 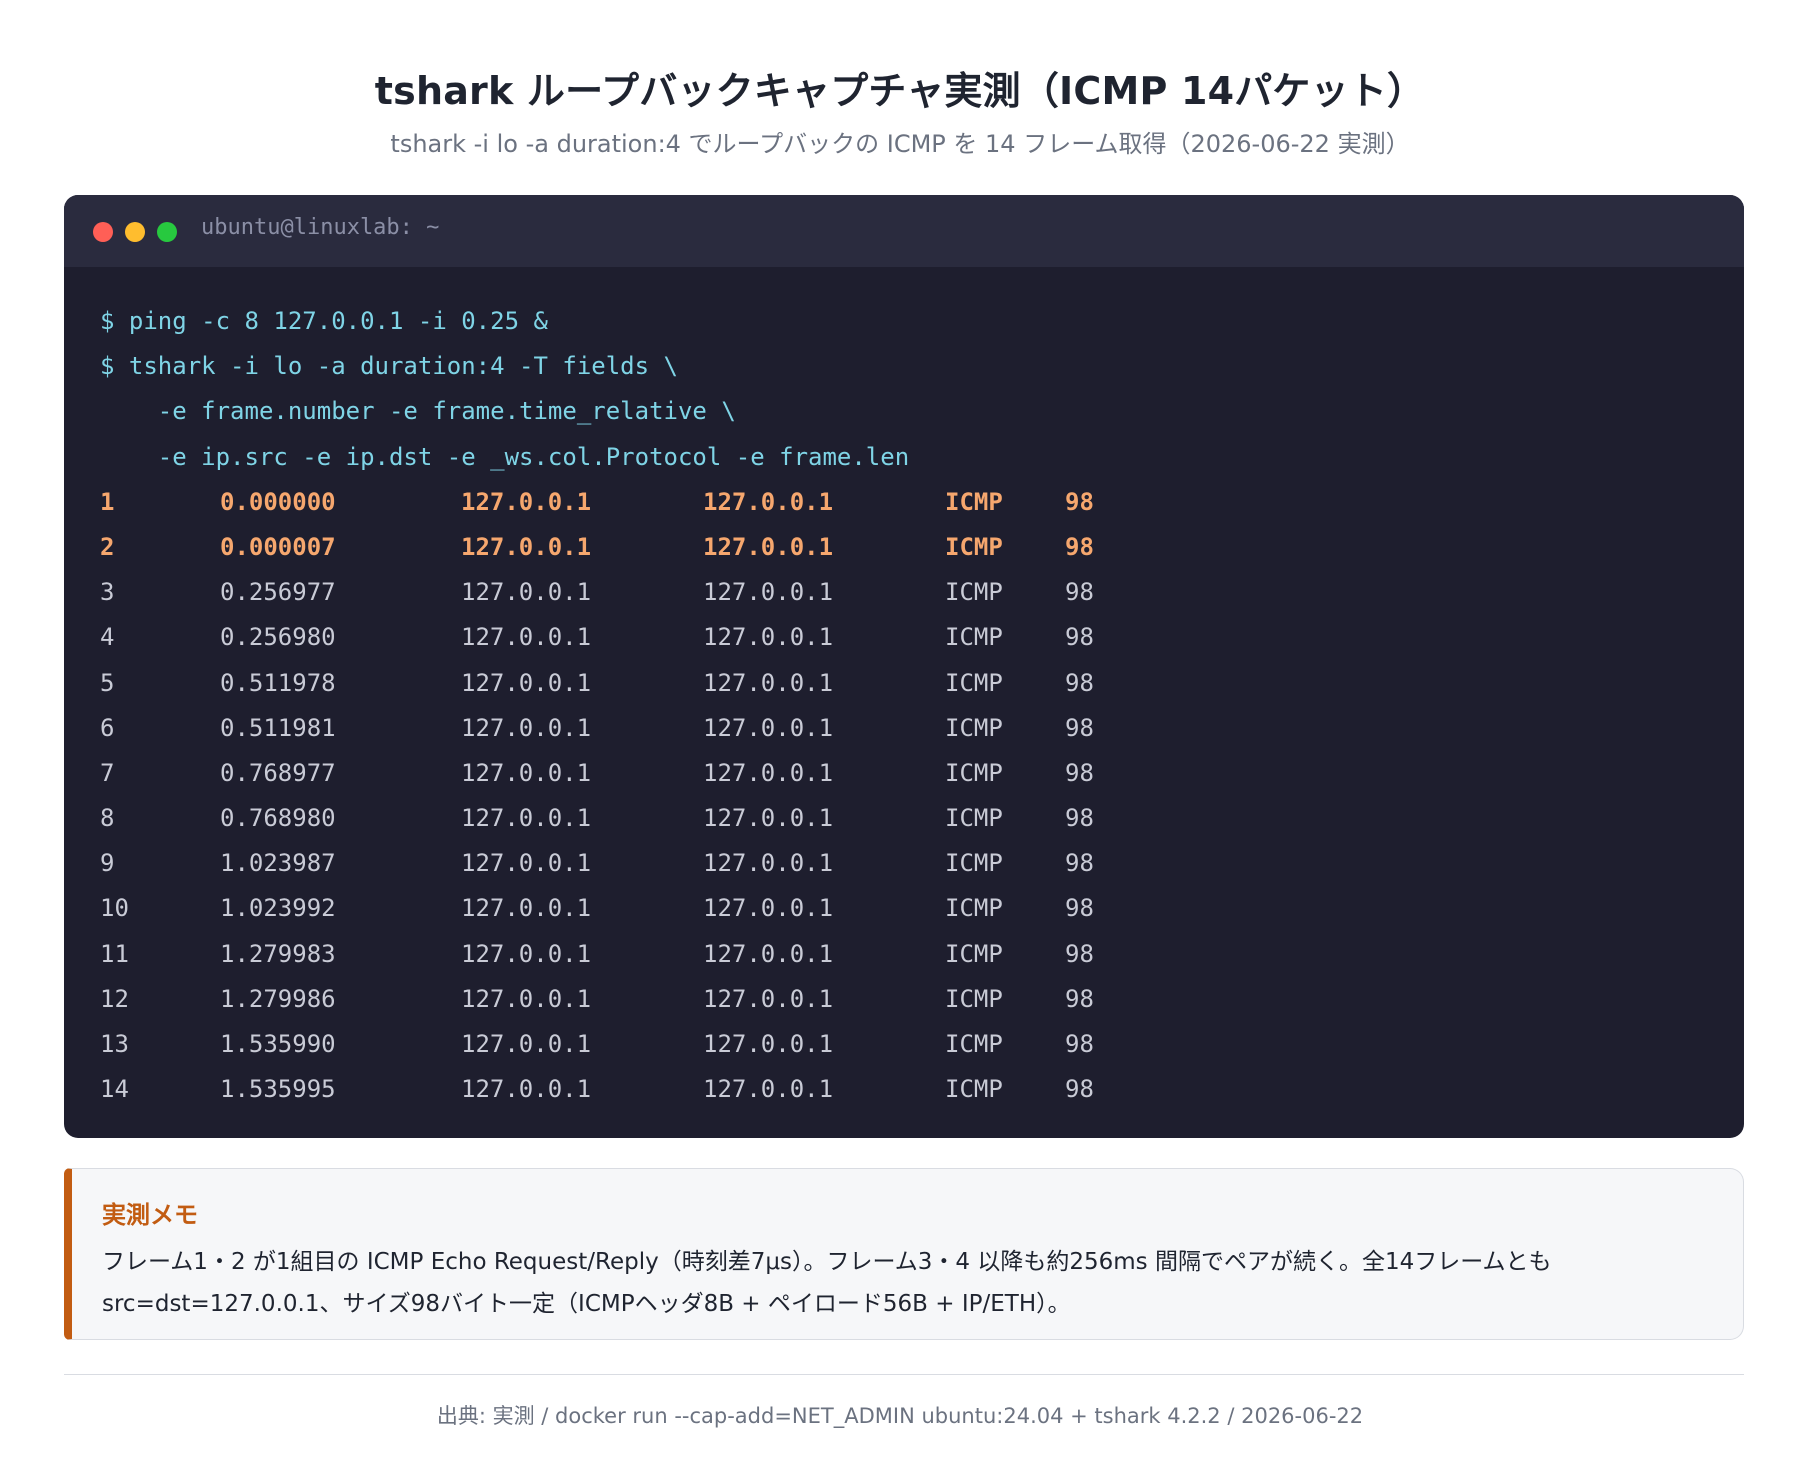 I want to click on maximize-window-icon, so click(x=167, y=232).